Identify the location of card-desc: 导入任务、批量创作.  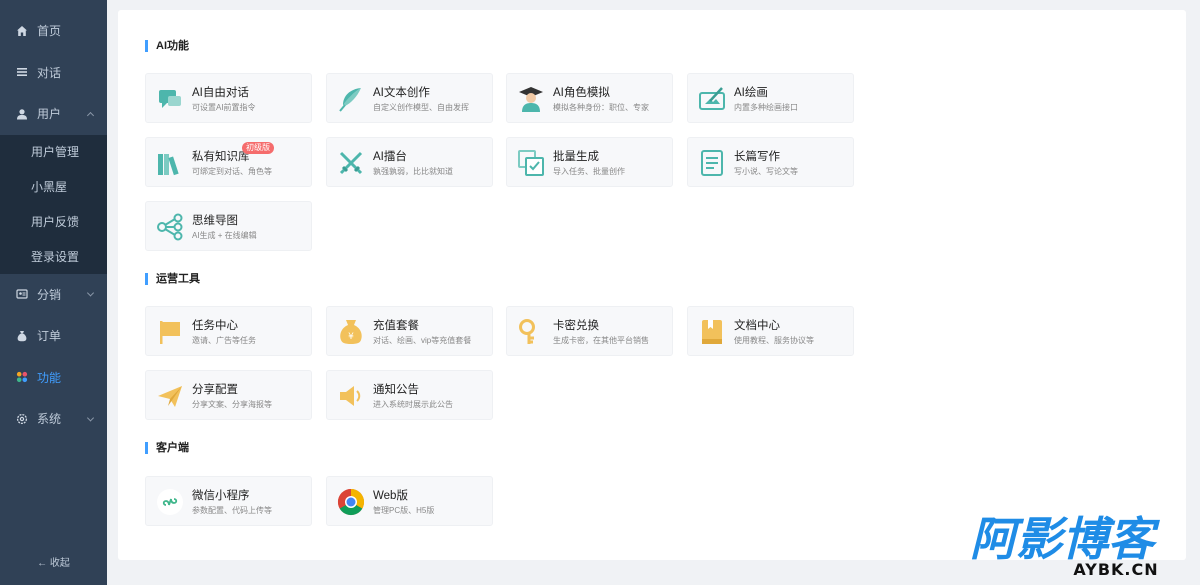
(589, 171).